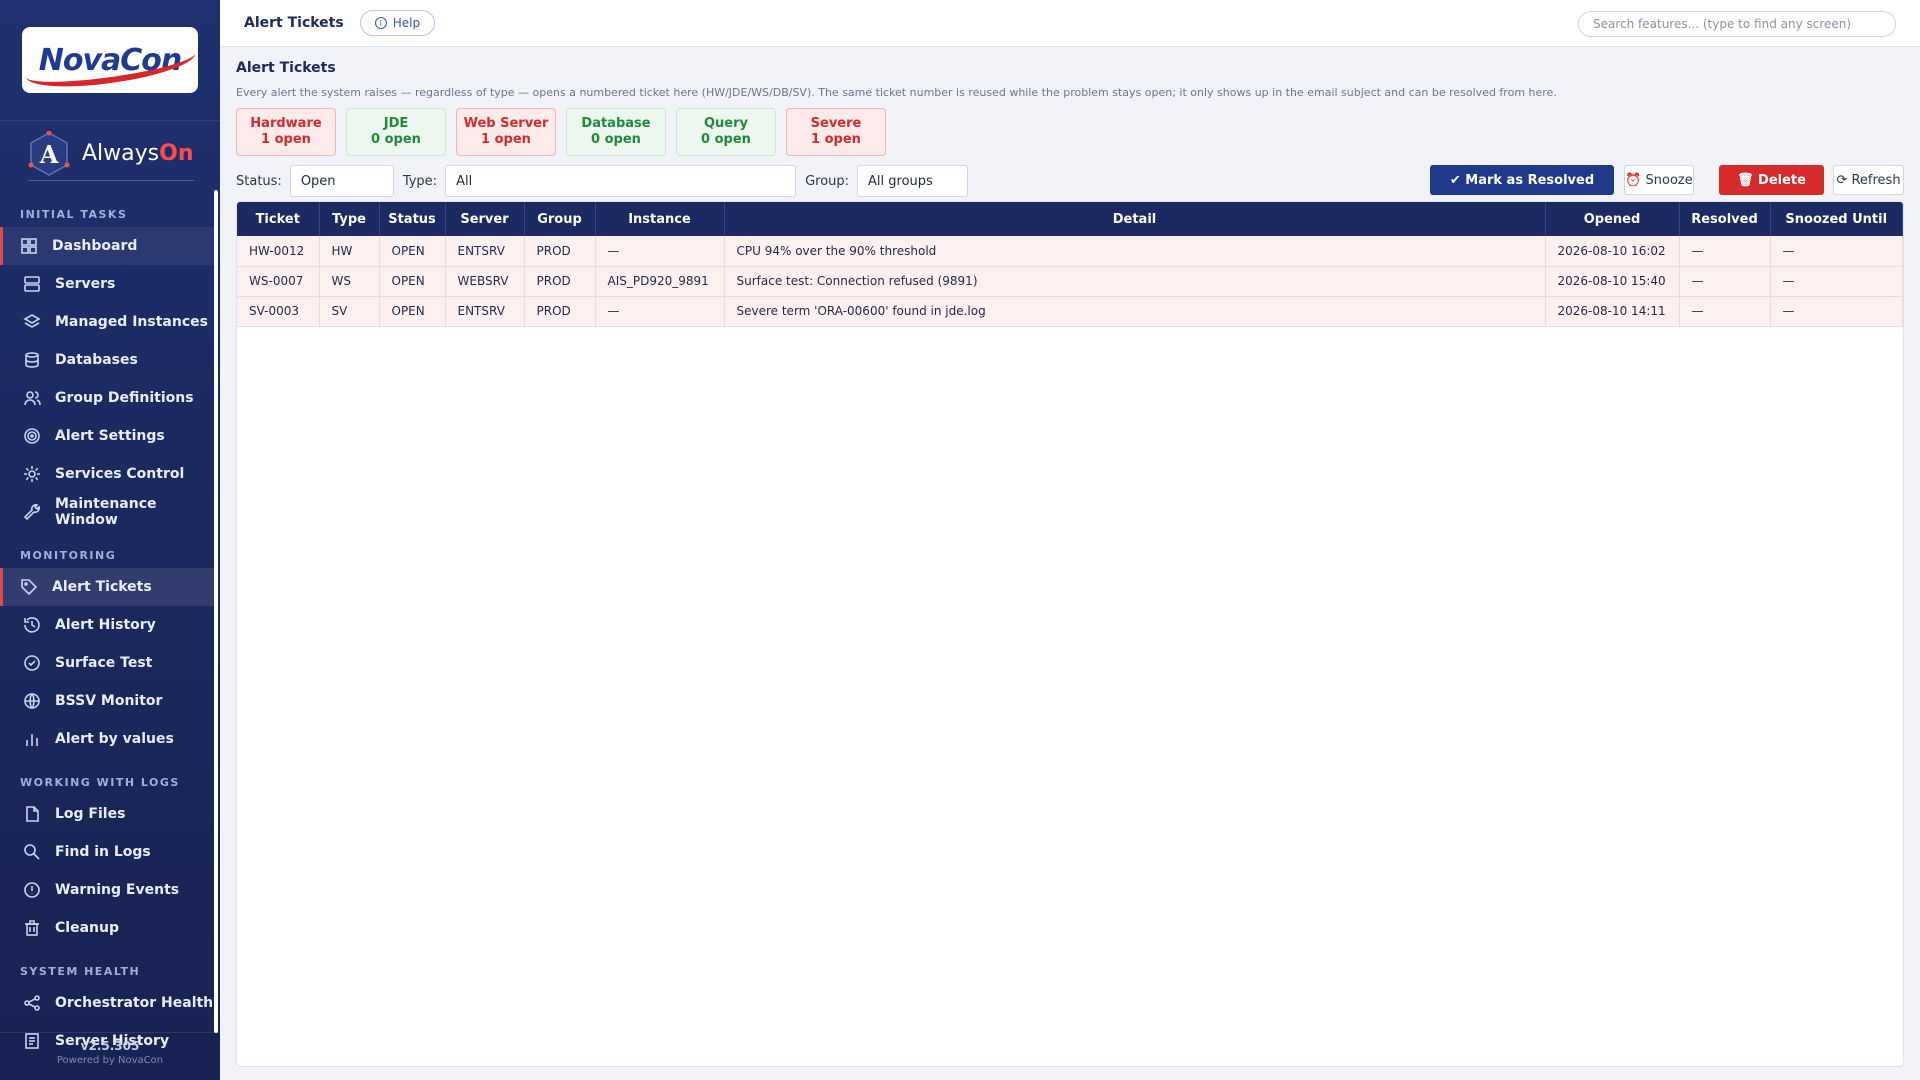 This screenshot has height=1080, width=1920. What do you see at coordinates (134, 1003) in the screenshot?
I see `sidebar-item-label: Orchestrator Health` at bounding box center [134, 1003].